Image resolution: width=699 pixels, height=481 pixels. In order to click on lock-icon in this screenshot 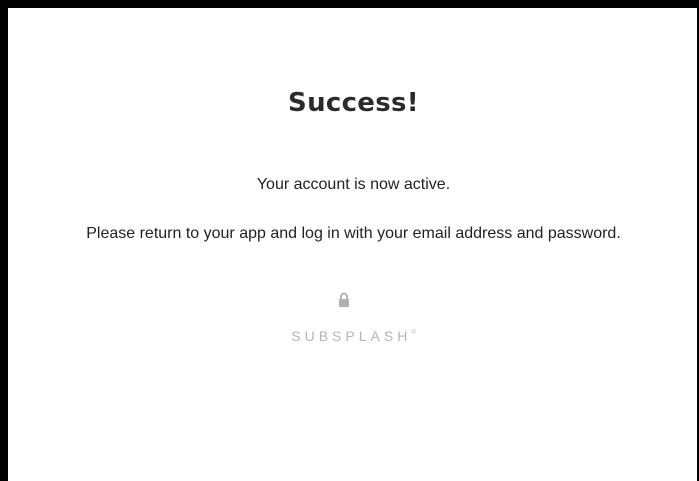, I will do `click(344, 299)`.